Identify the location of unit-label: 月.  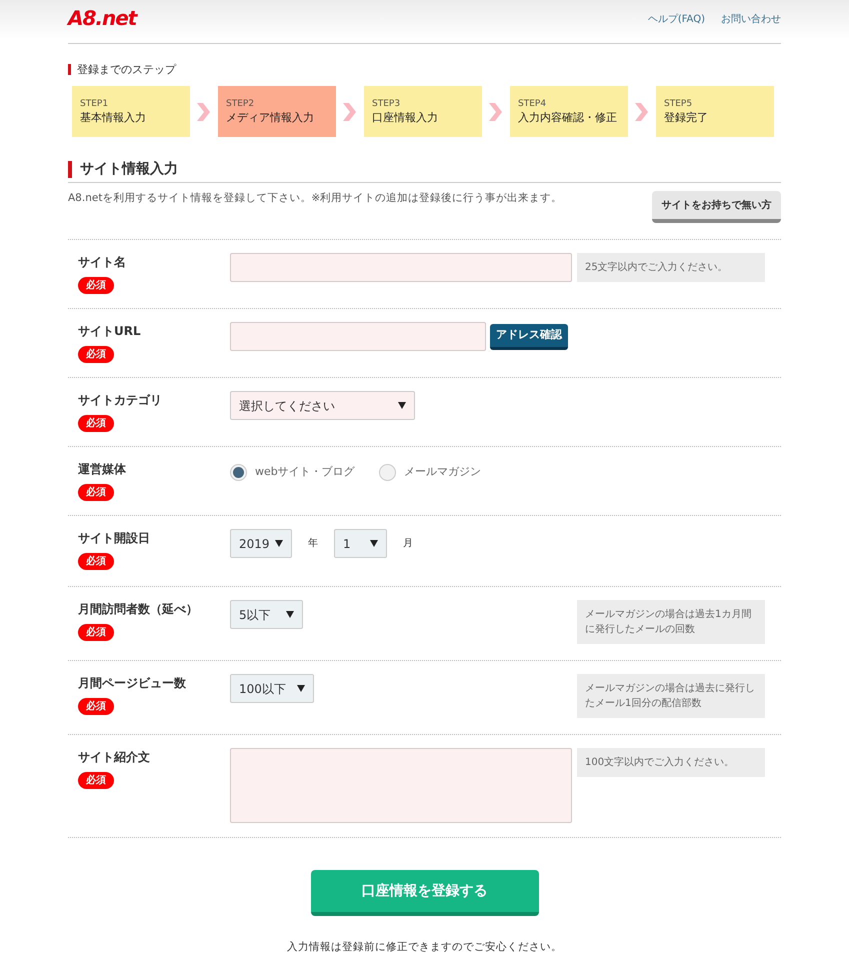
(408, 544).